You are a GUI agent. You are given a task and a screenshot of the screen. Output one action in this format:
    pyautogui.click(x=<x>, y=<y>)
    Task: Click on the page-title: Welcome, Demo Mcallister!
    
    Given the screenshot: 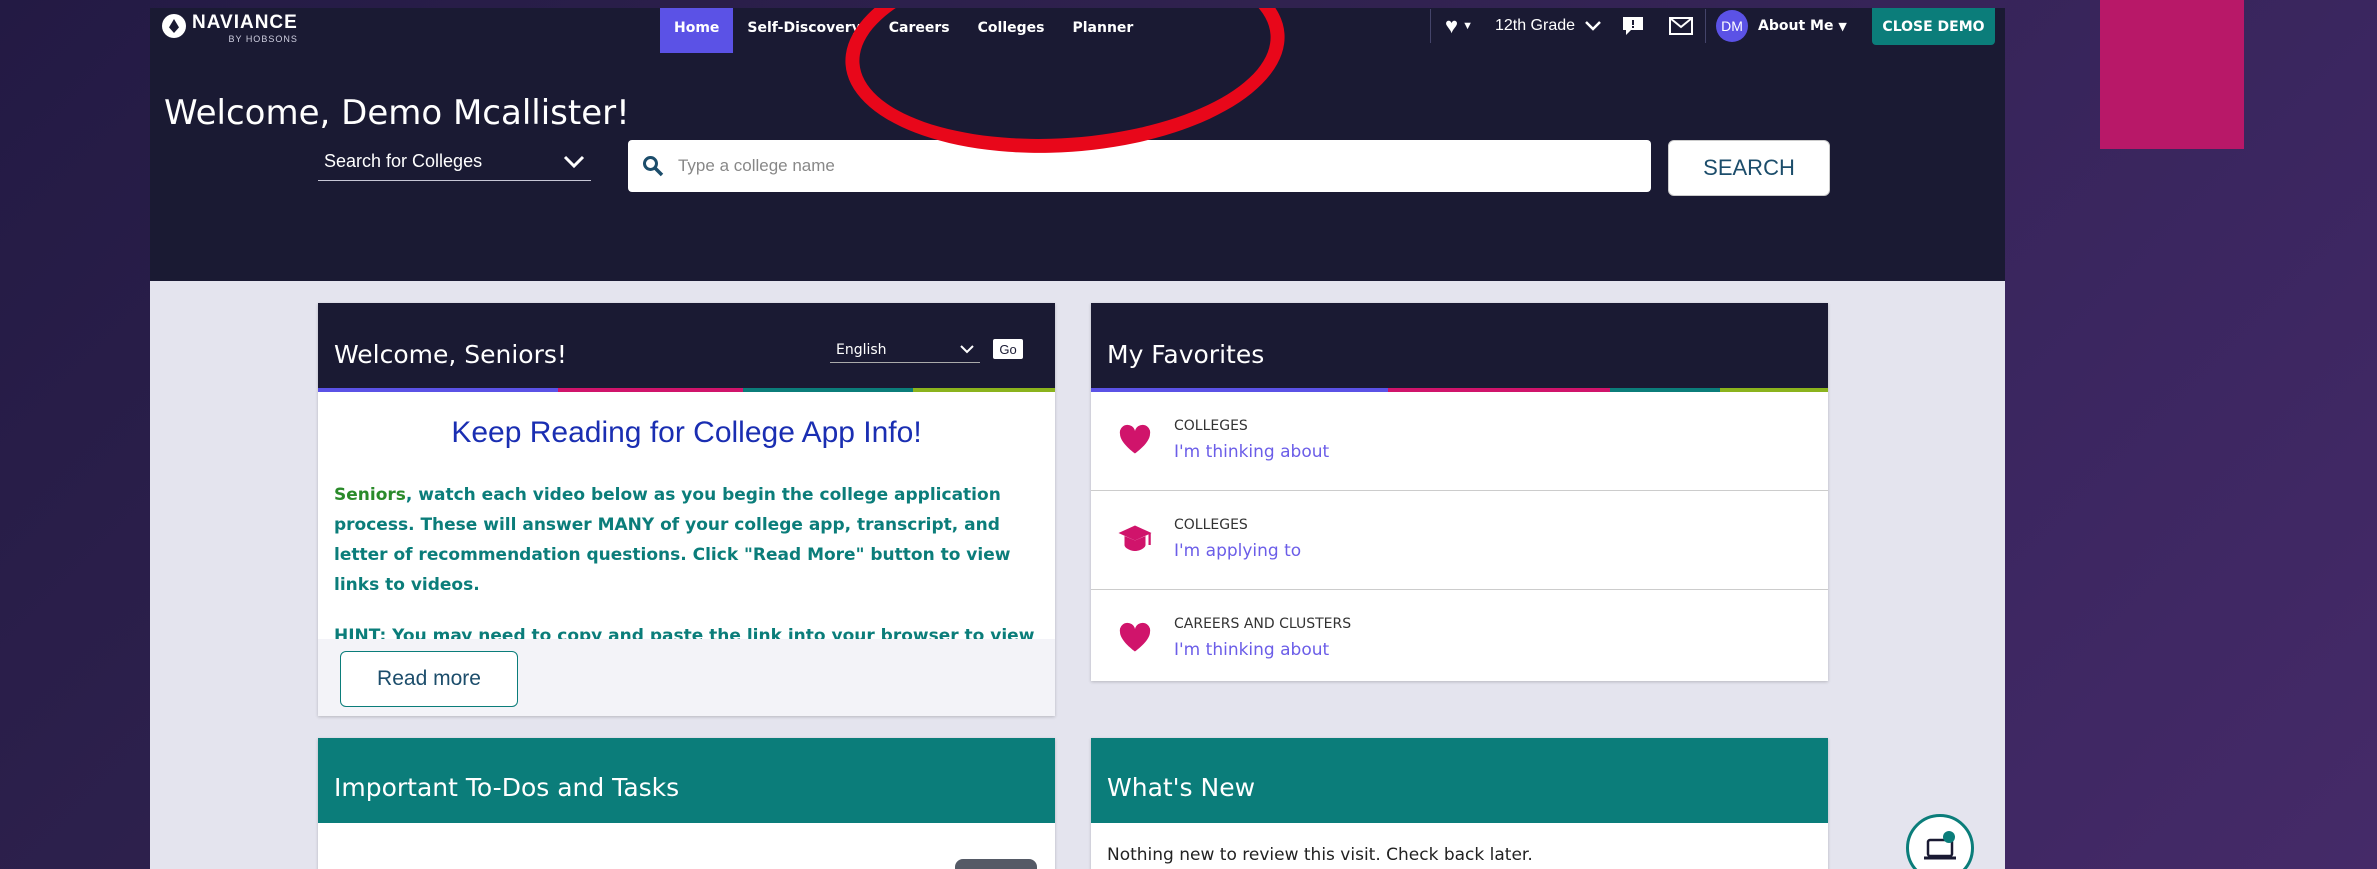 What is the action you would take?
    pyautogui.click(x=397, y=113)
    